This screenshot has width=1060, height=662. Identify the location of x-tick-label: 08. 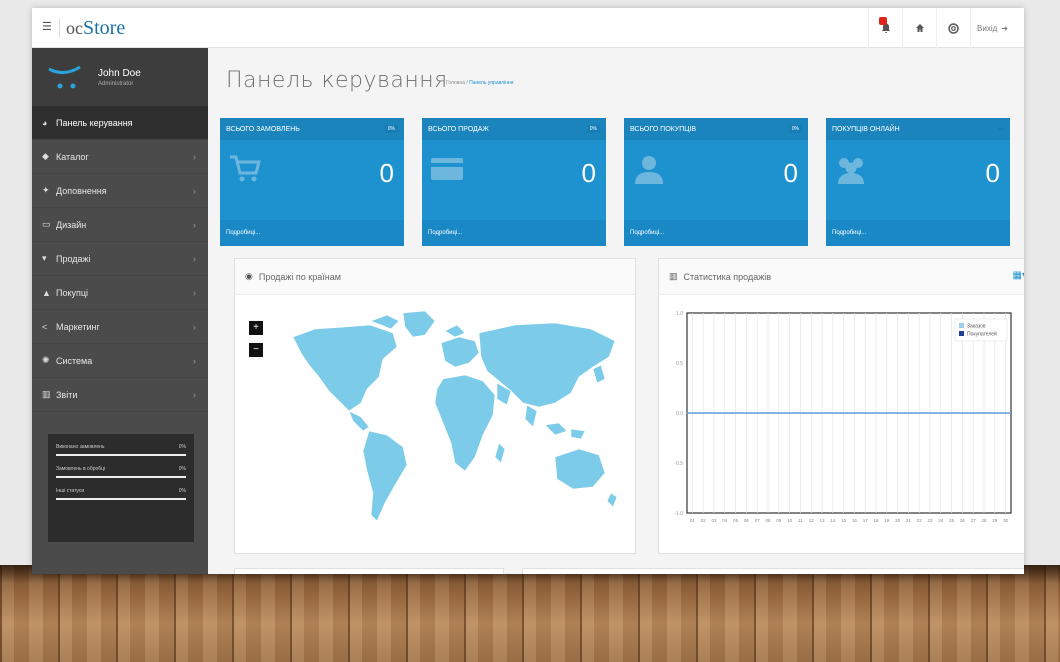
(768, 520).